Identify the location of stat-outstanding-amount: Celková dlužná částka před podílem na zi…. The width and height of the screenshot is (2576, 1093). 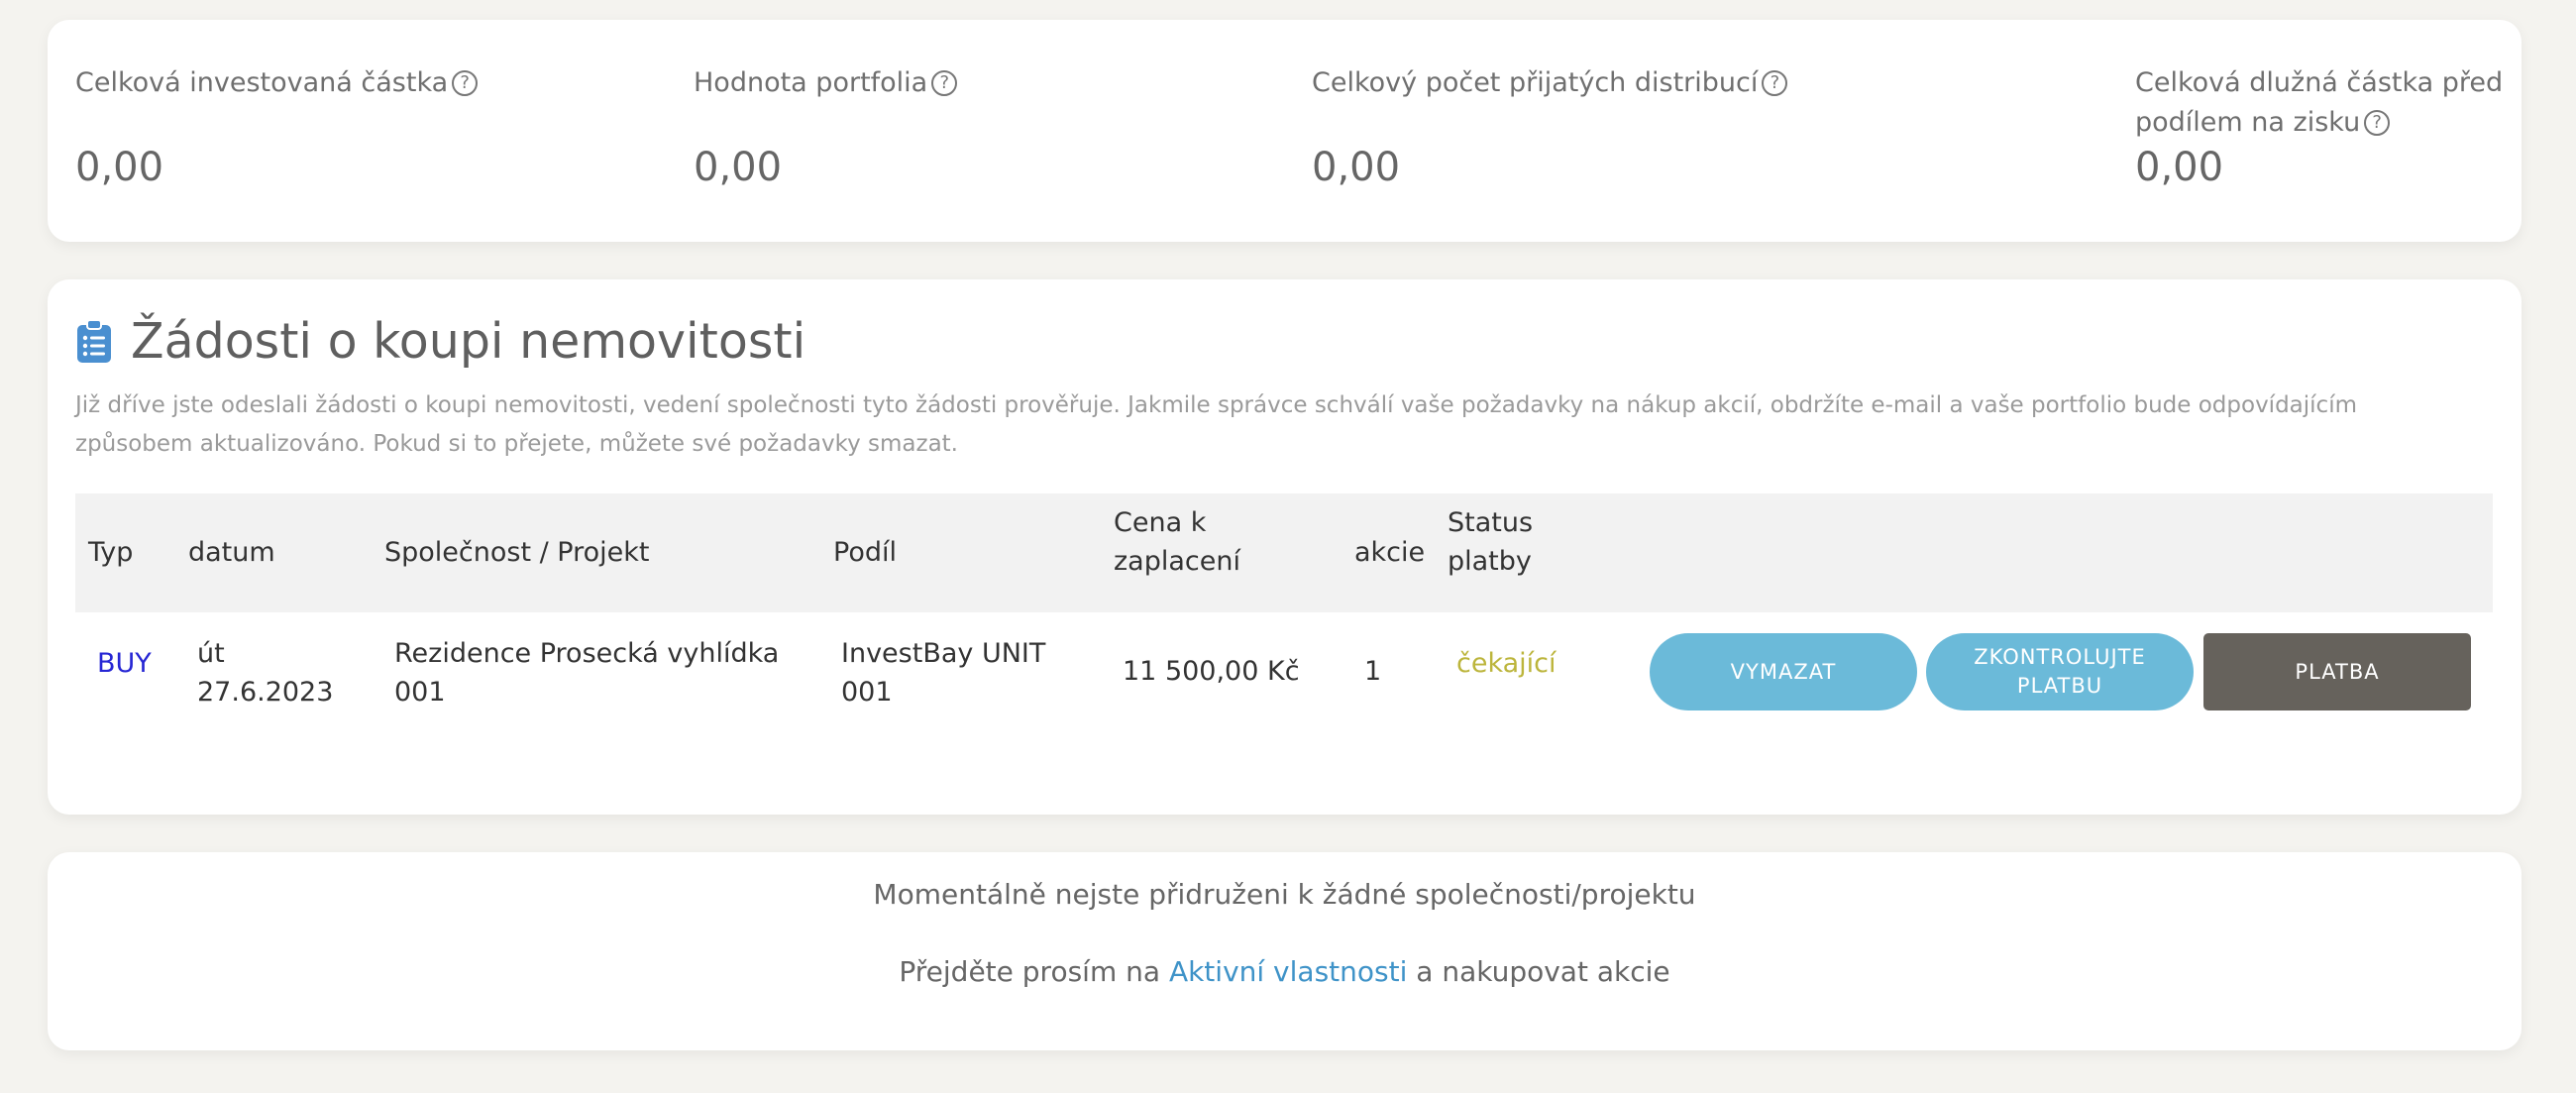
(2320, 126).